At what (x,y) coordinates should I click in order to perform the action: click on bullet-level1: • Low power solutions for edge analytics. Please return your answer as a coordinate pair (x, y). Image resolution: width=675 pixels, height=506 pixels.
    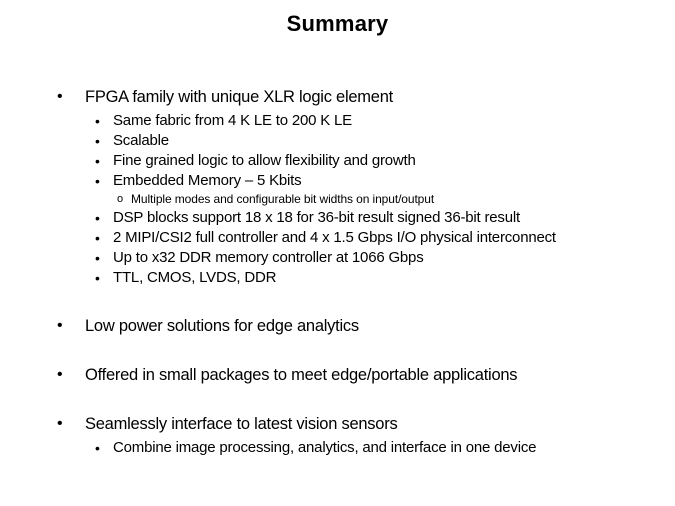
    Looking at the image, I should click on (337, 326).